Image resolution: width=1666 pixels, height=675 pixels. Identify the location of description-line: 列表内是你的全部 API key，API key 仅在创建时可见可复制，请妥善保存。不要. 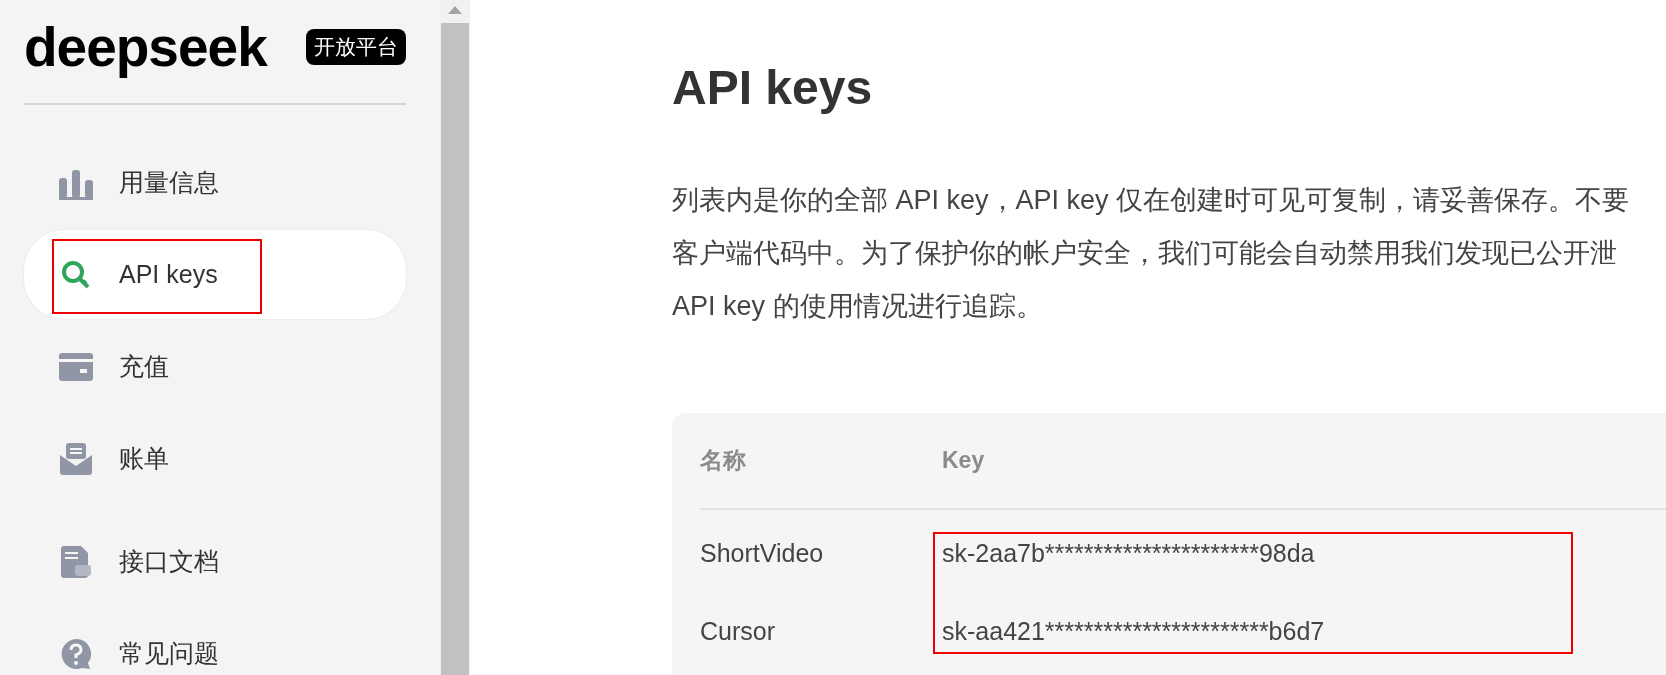
(1151, 200).